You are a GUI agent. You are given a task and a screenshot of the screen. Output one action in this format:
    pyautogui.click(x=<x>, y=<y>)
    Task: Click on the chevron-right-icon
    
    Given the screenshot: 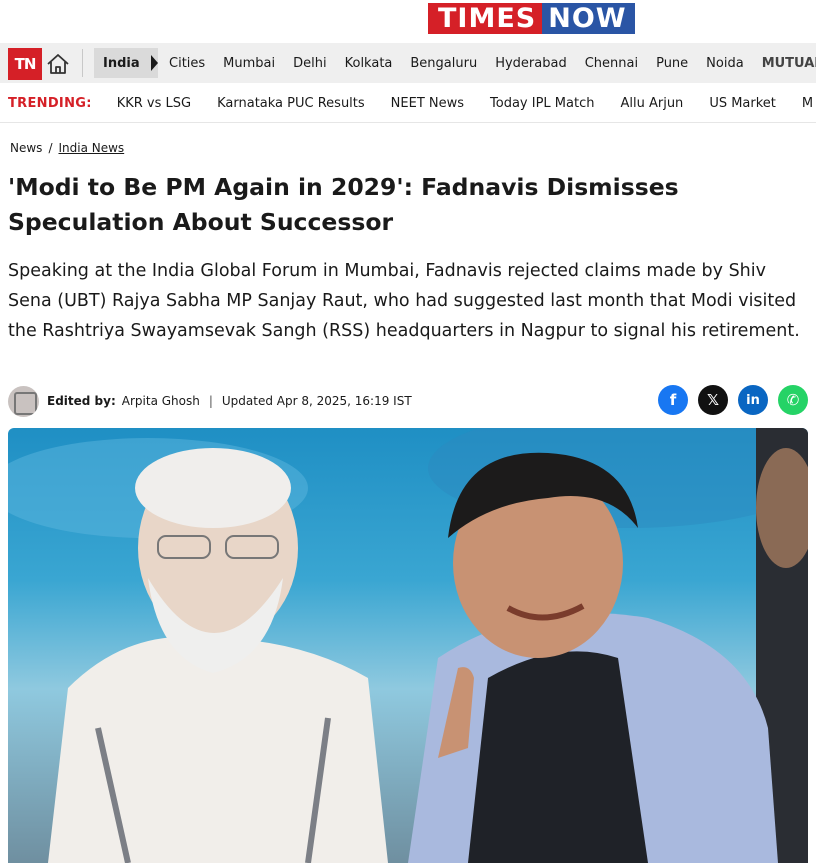 What is the action you would take?
    pyautogui.click(x=154, y=63)
    